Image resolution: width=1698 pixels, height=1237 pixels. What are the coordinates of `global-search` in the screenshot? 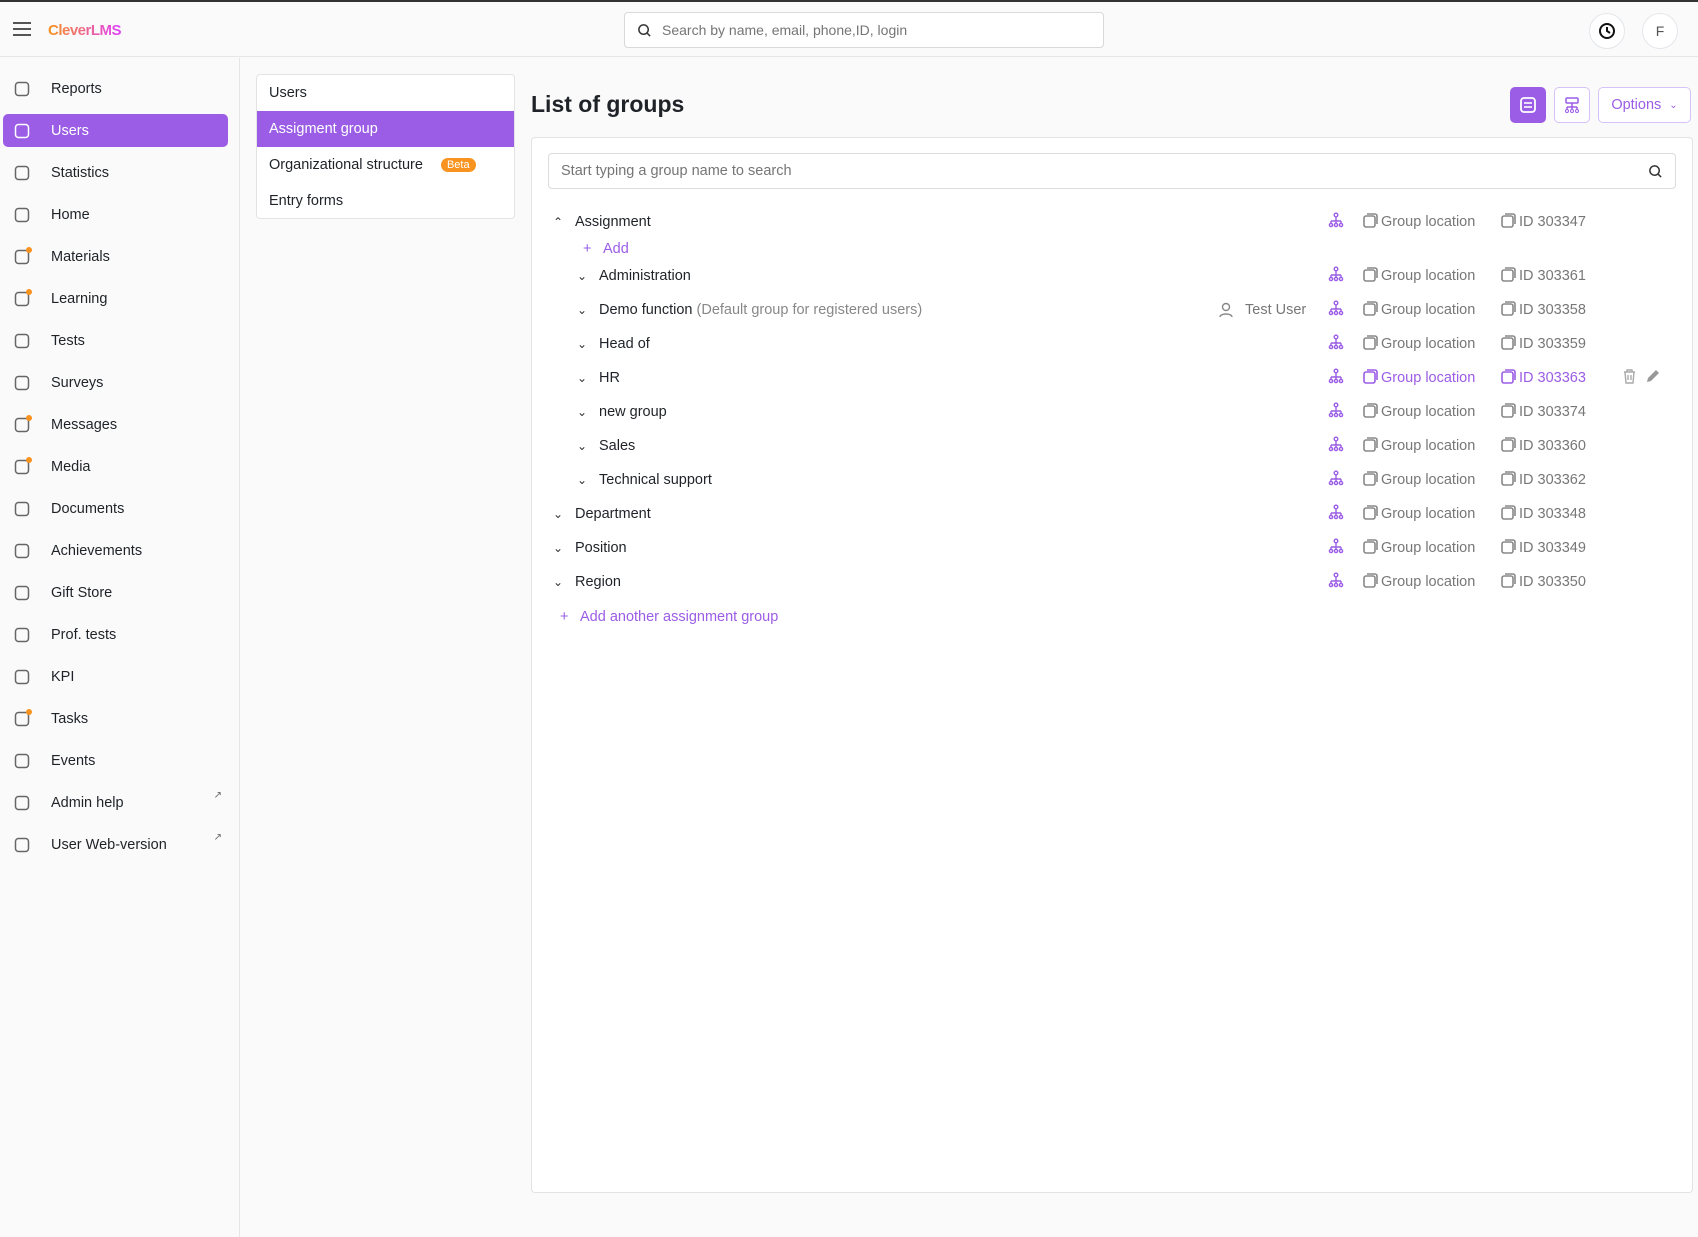 It's located at (864, 30).